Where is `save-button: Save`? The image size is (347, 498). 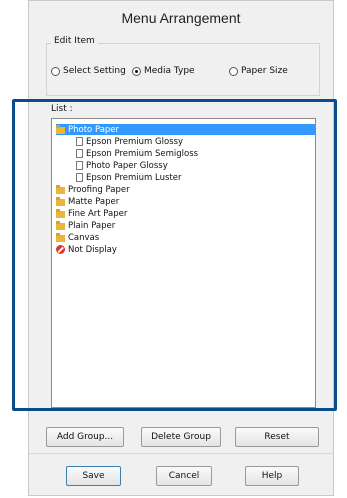 save-button: Save is located at coordinates (93, 476).